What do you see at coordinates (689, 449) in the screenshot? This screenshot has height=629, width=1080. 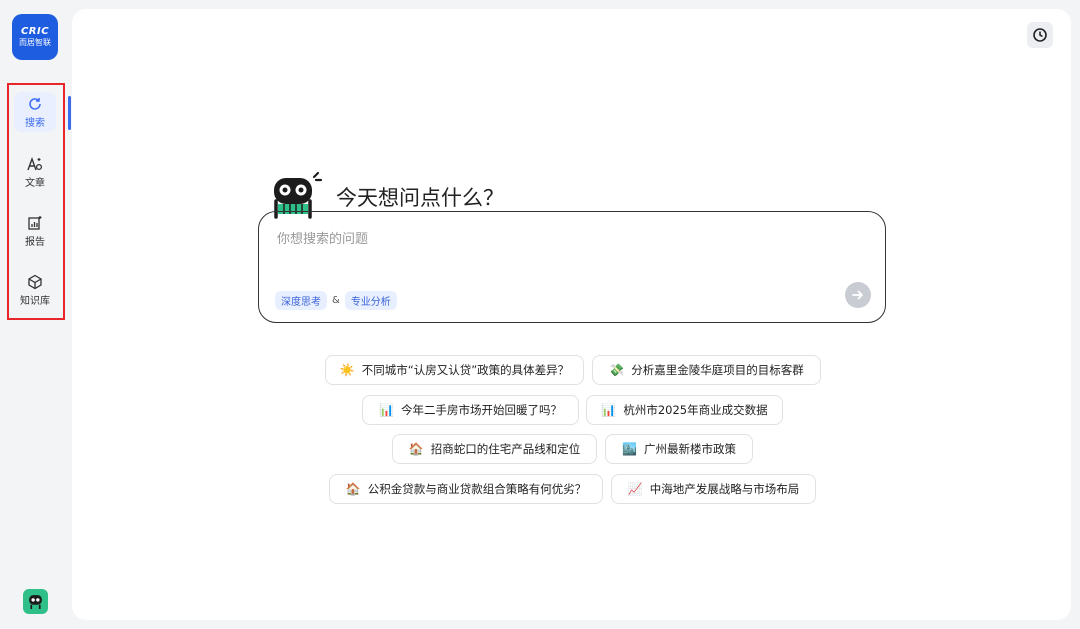 I see `suggestion-text: 广州最新楼市政策` at bounding box center [689, 449].